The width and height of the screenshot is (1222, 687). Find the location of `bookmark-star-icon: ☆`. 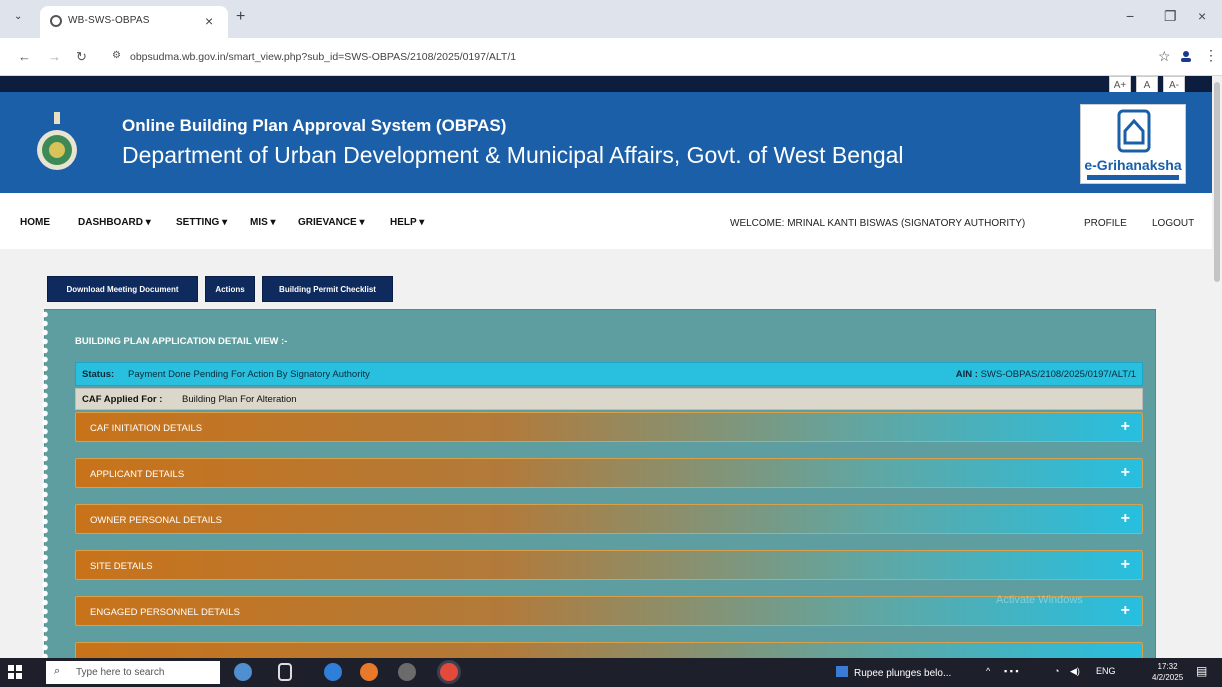

bookmark-star-icon: ☆ is located at coordinates (1164, 56).